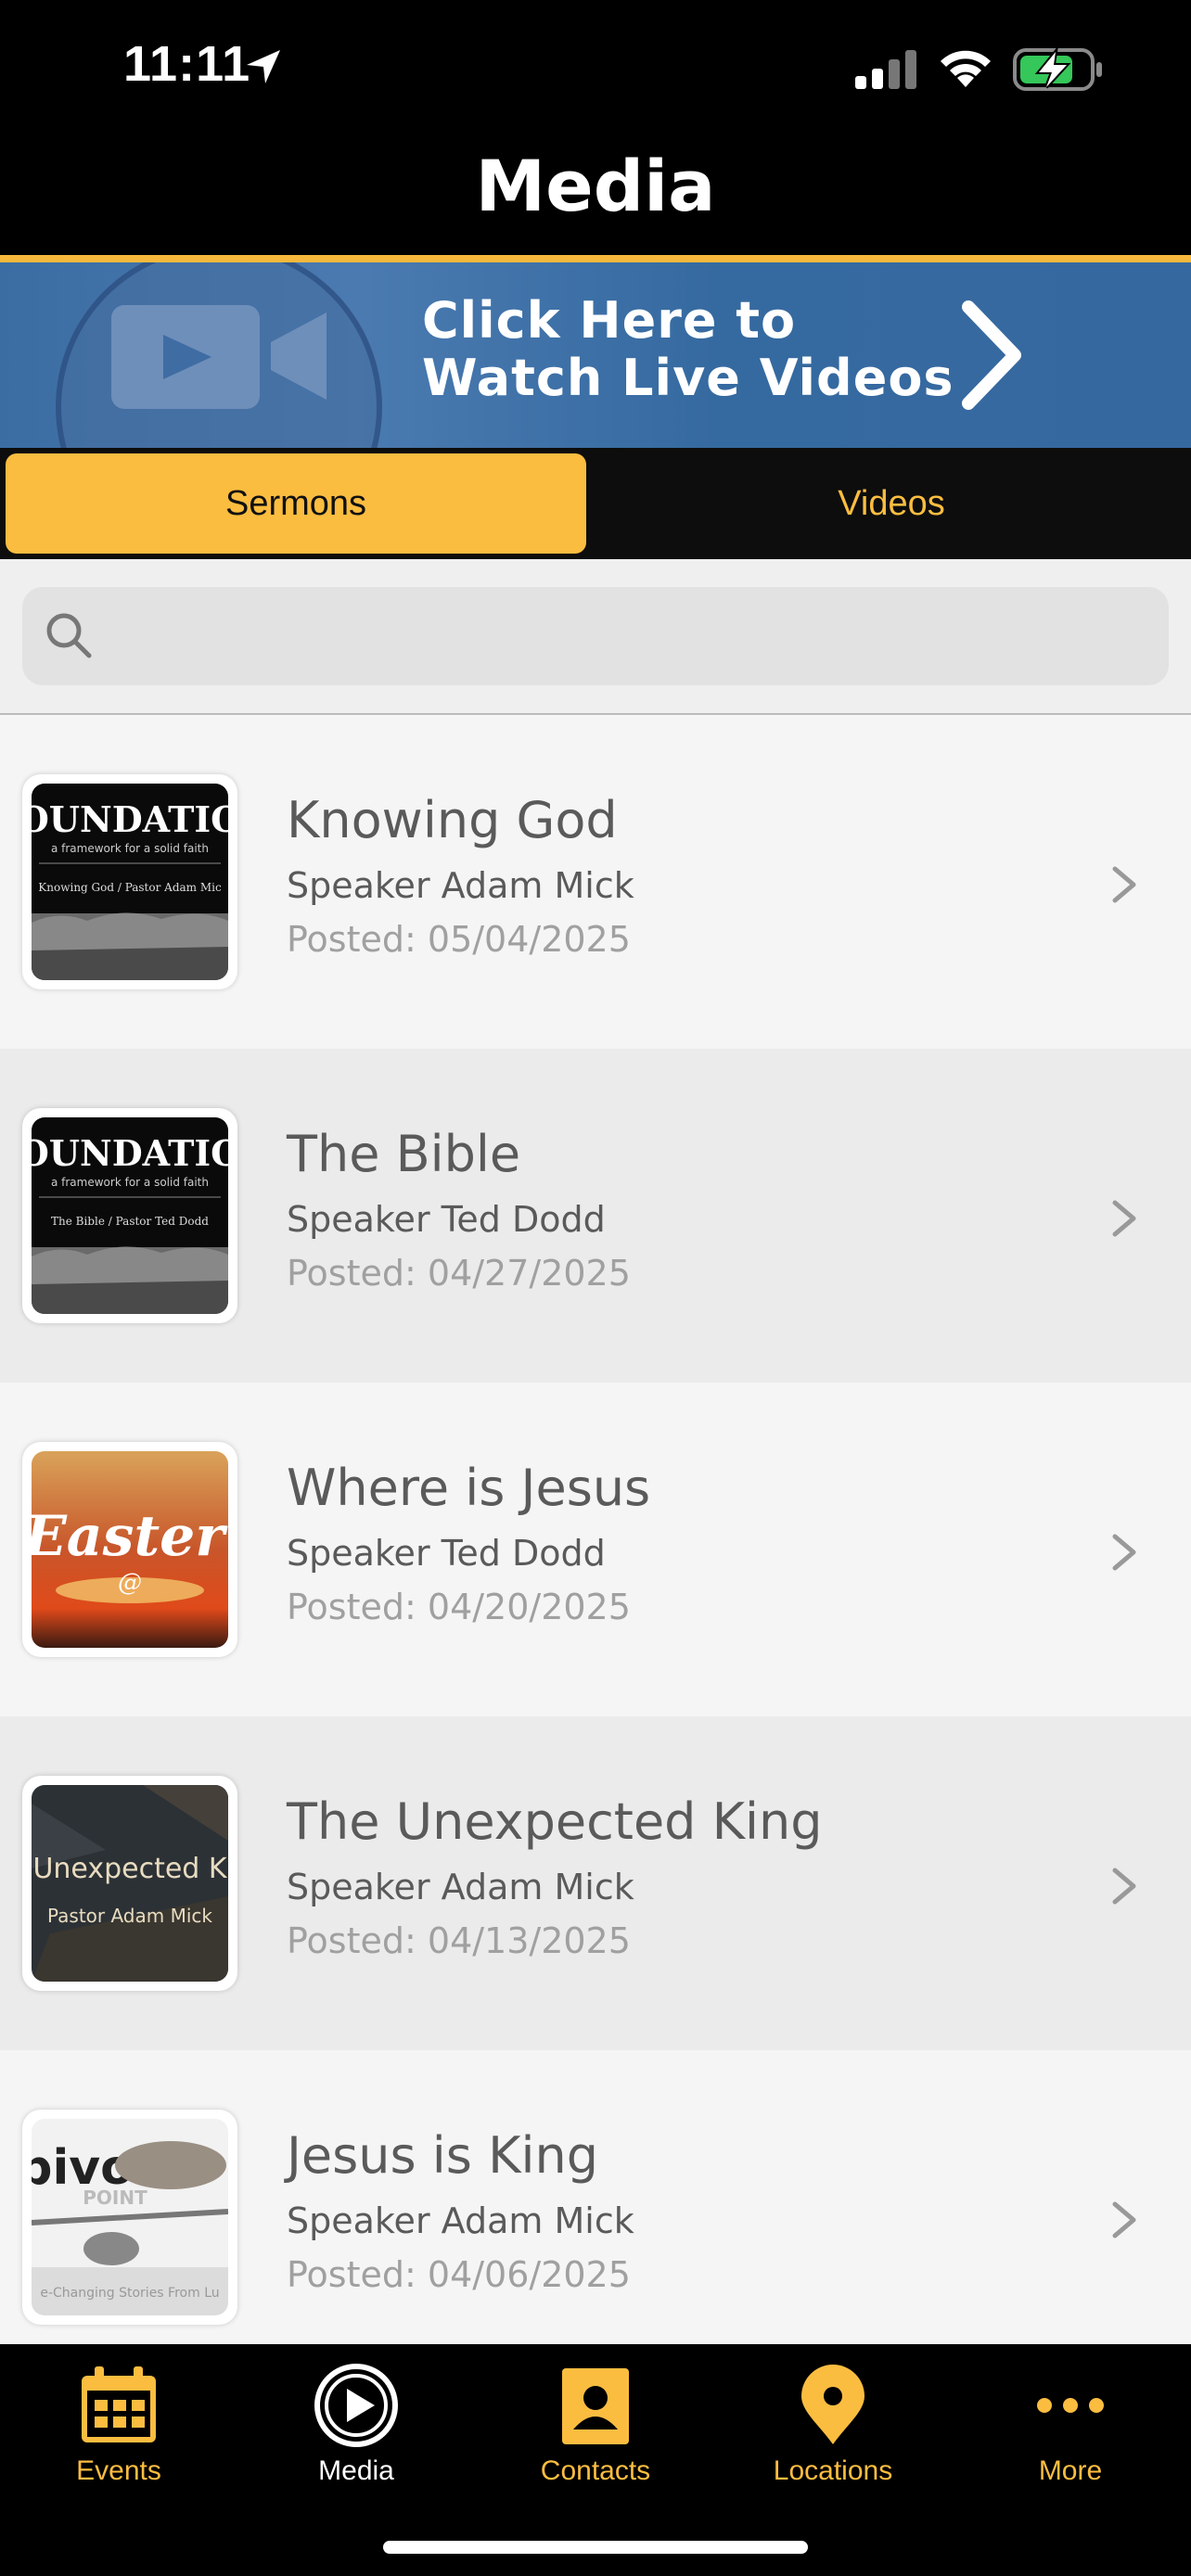 The width and height of the screenshot is (1191, 2576). Describe the element at coordinates (187, 64) in the screenshot. I see `status-time: 11:11` at that location.